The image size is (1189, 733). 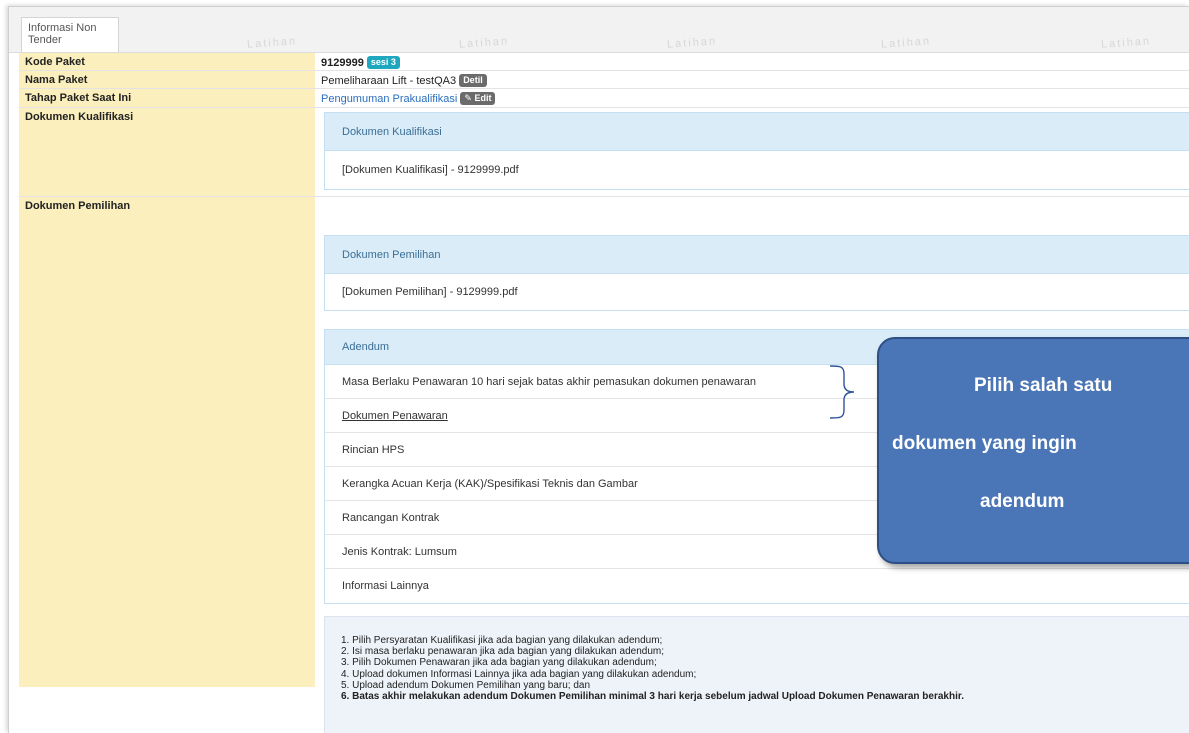 What do you see at coordinates (167, 61) in the screenshot?
I see `row-label: Kode Paket` at bounding box center [167, 61].